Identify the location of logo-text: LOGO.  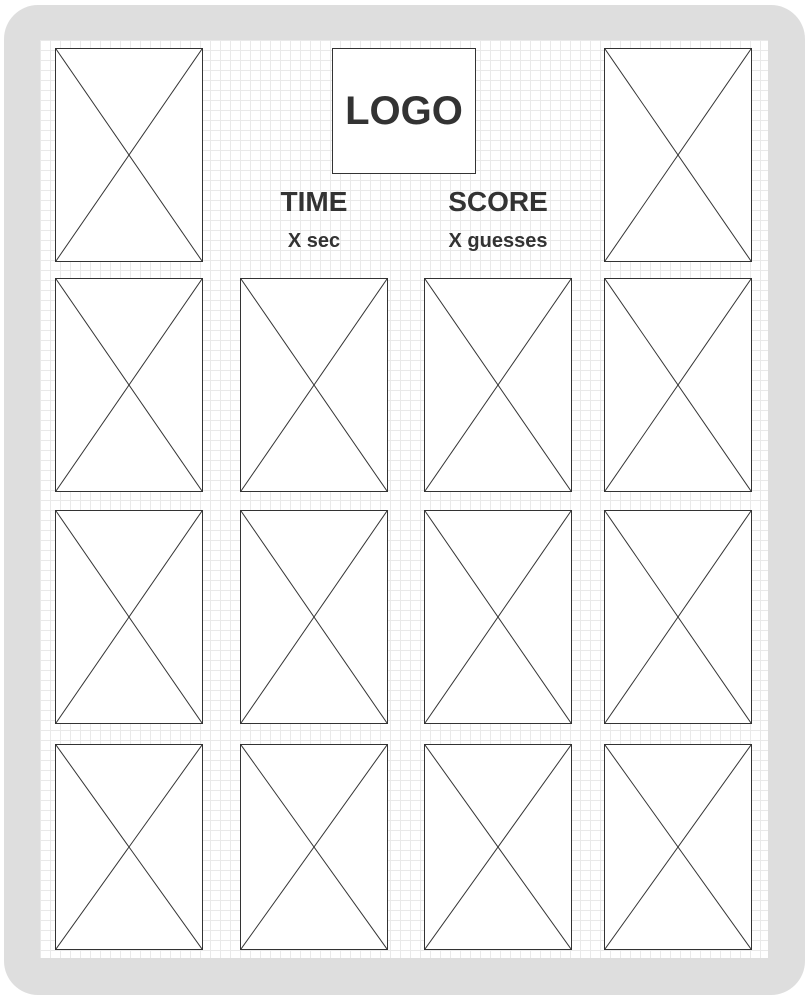
(404, 110).